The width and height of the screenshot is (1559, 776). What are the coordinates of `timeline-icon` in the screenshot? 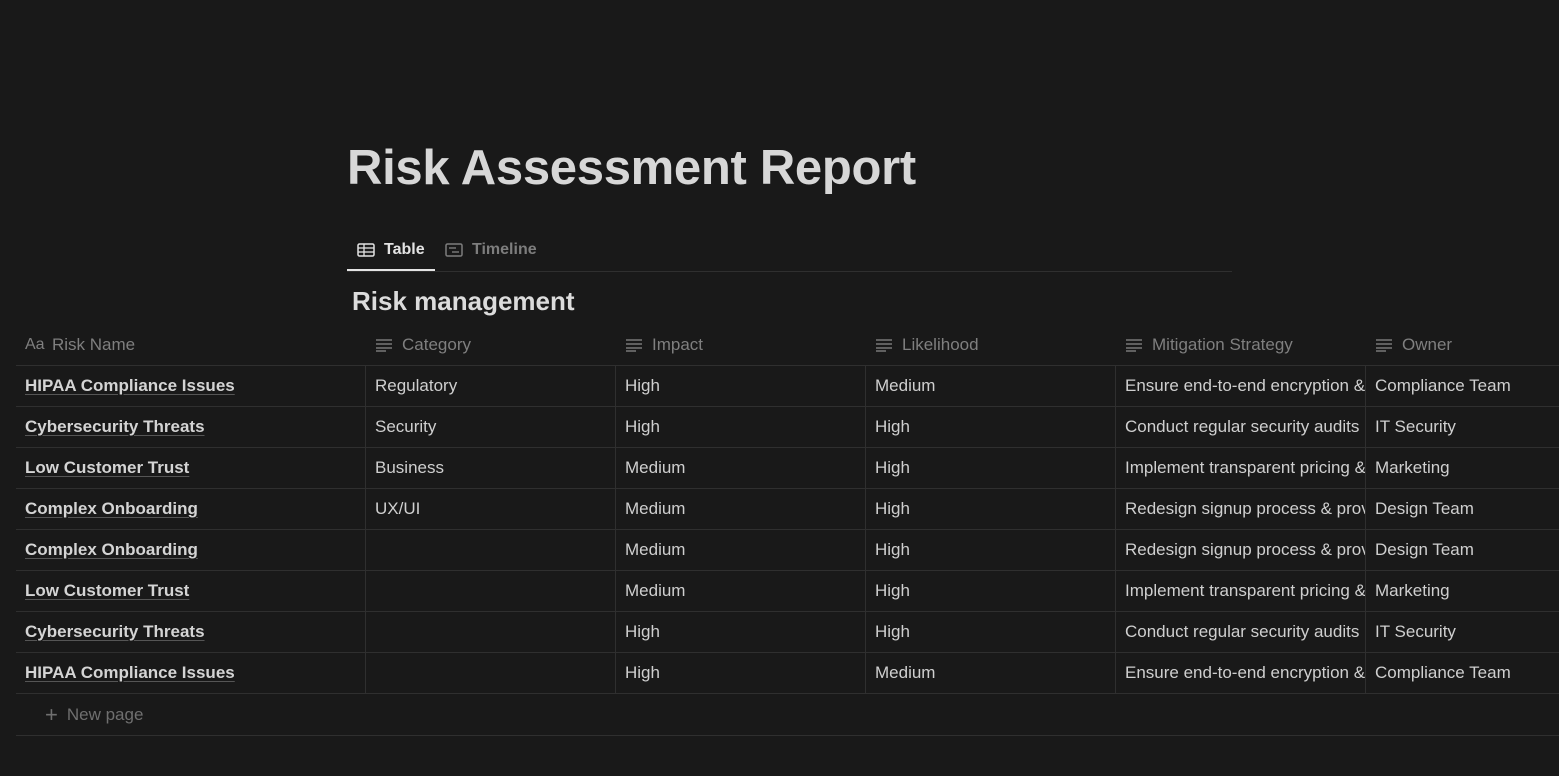 It's located at (455, 250).